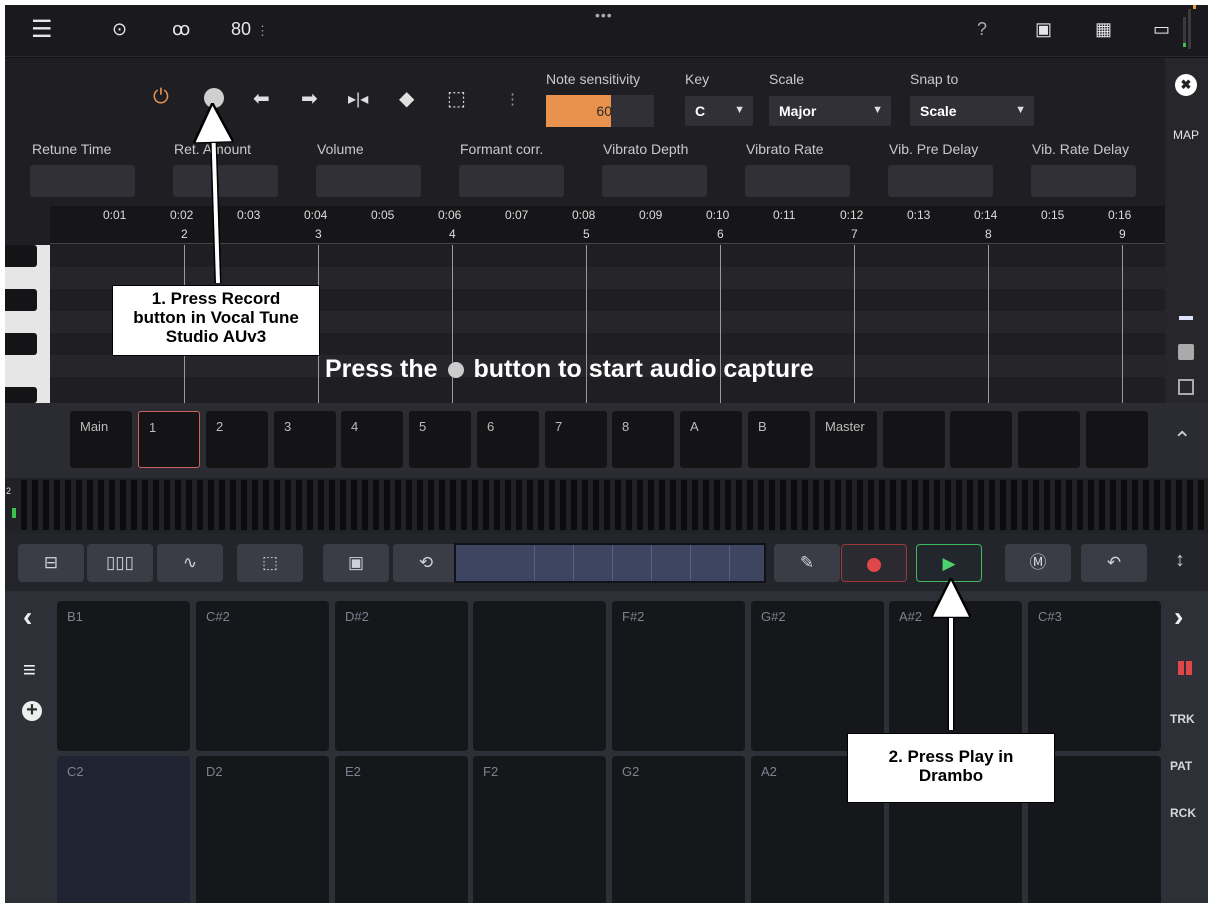  I want to click on annotation-line: Studio AUv3, so click(216, 336).